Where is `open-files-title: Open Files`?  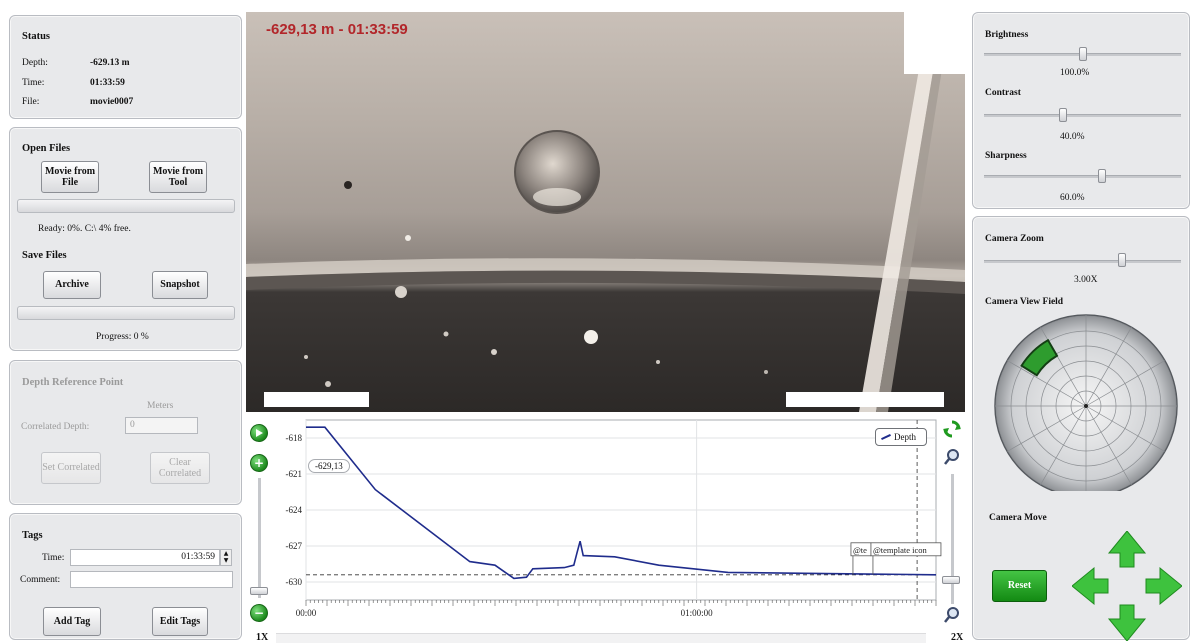
open-files-title: Open Files is located at coordinates (46, 148).